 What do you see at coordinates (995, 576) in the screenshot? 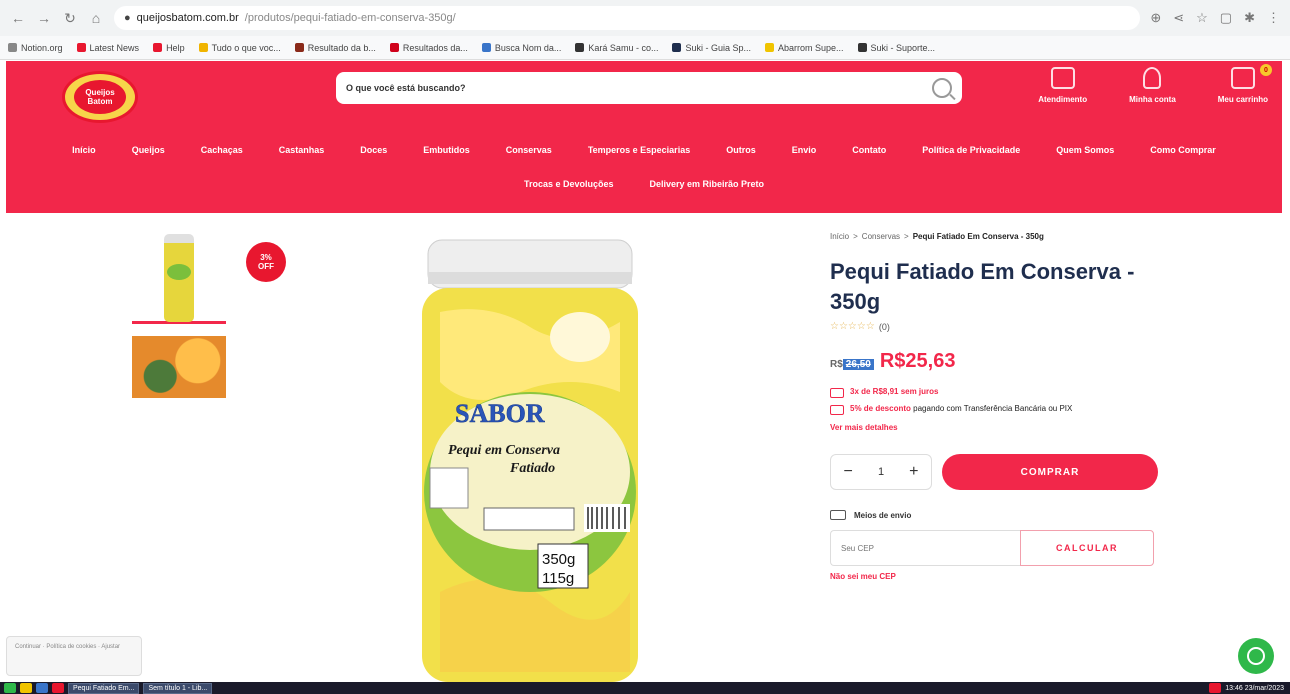
I see `dont-know-cep-link: Não sei meu CEP` at bounding box center [995, 576].